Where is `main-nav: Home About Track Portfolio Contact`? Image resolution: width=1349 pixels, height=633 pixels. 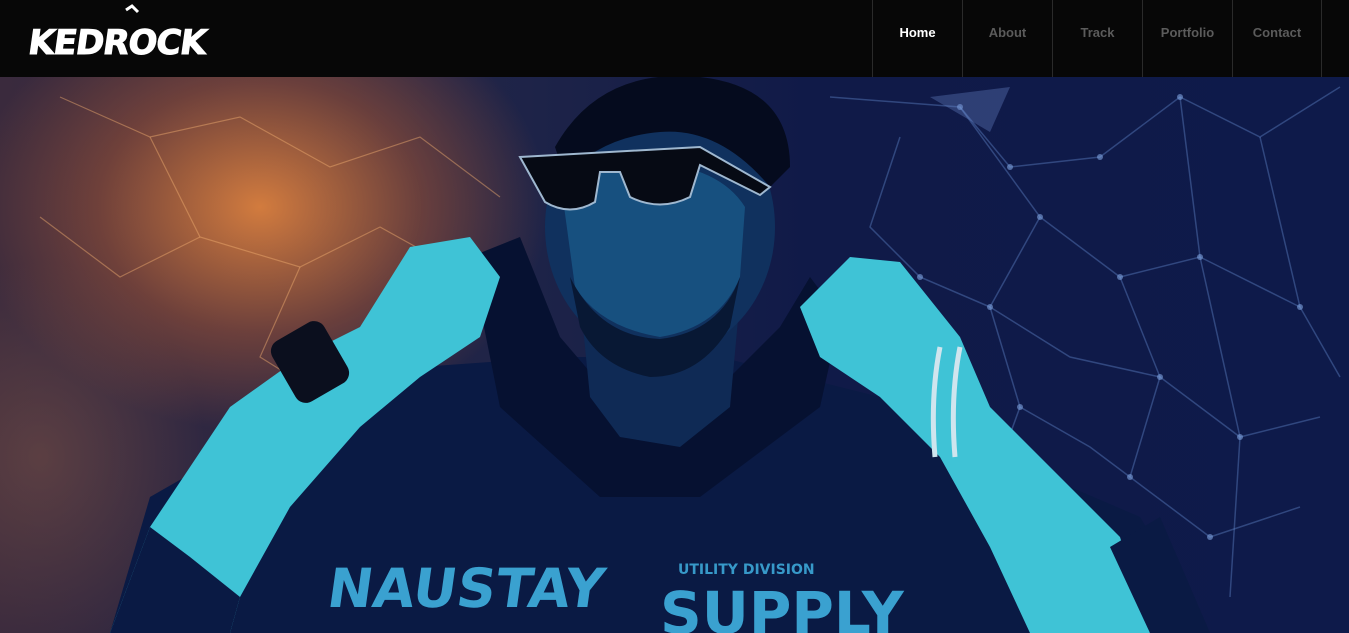 main-nav: Home About Track Portfolio Contact is located at coordinates (1097, 38).